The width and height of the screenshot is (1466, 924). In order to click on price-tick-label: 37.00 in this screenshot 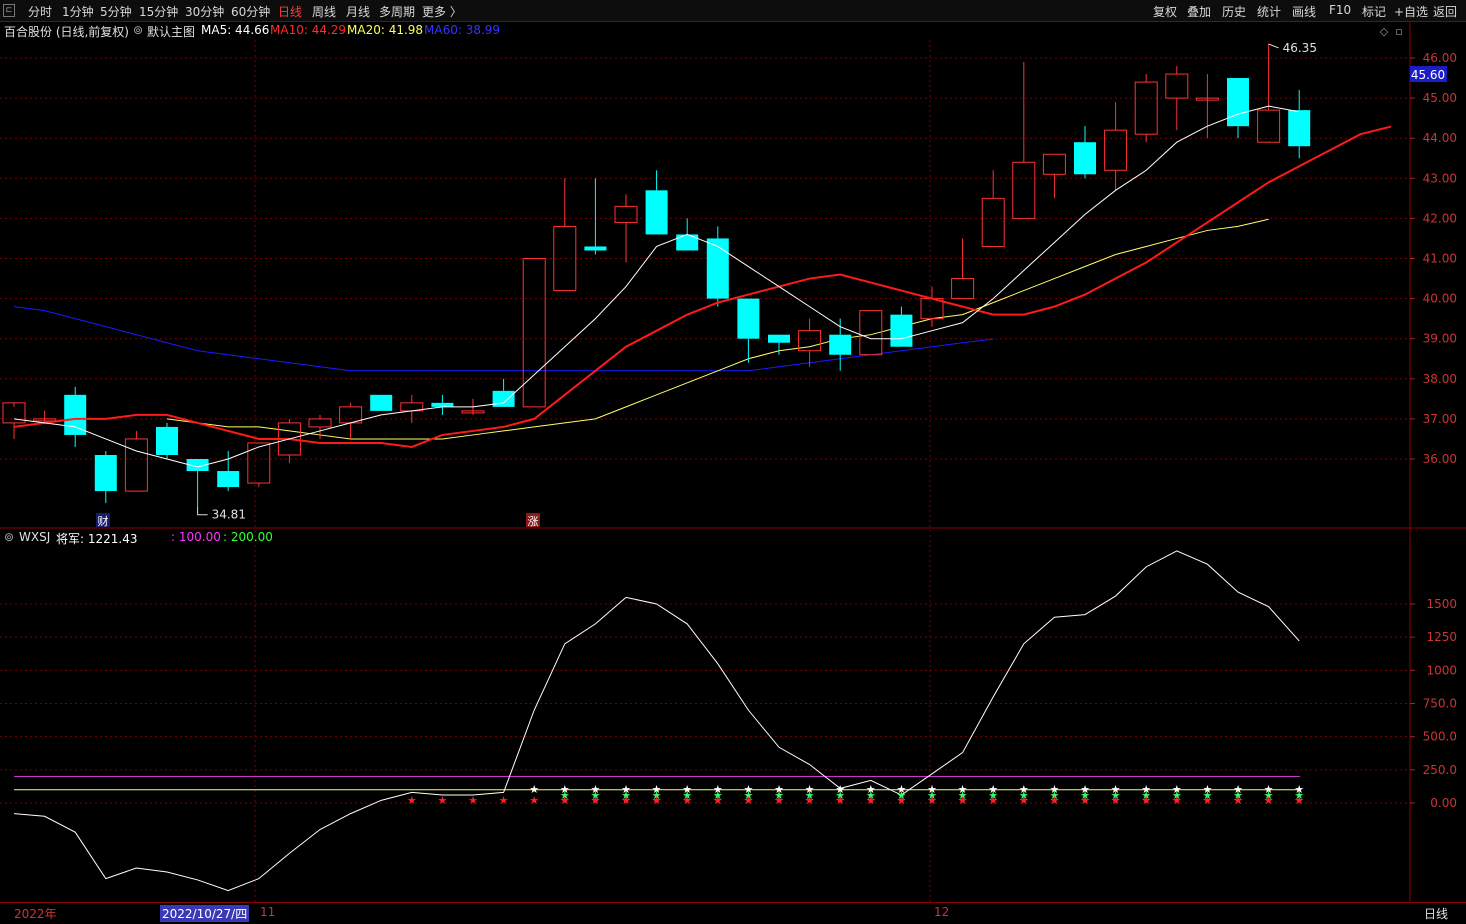, I will do `click(1440, 419)`.